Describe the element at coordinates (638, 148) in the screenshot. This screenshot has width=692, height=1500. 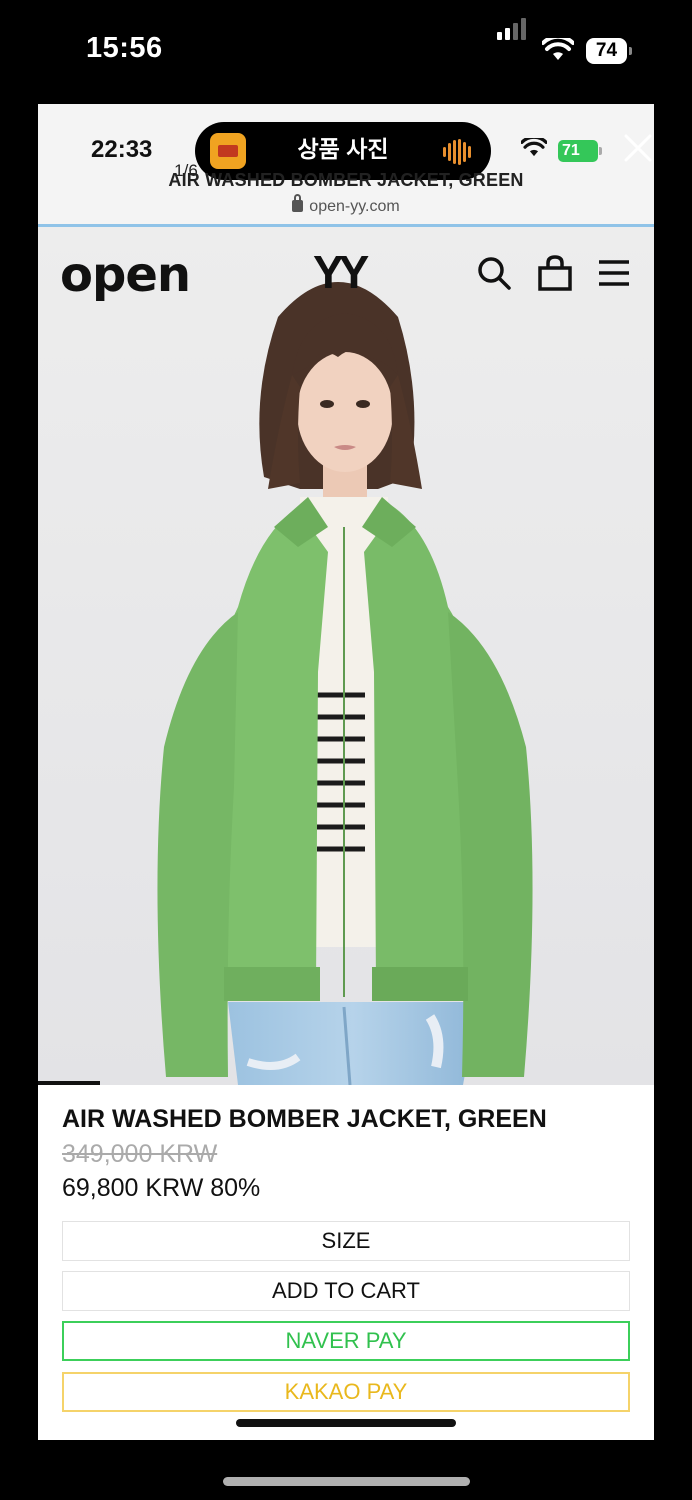
I see `close-icon` at that location.